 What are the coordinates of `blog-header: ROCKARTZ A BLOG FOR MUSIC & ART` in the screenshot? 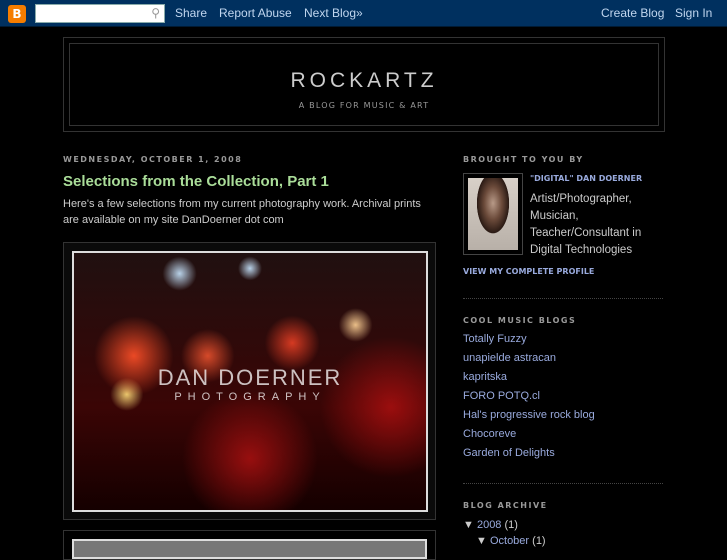 It's located at (364, 84).